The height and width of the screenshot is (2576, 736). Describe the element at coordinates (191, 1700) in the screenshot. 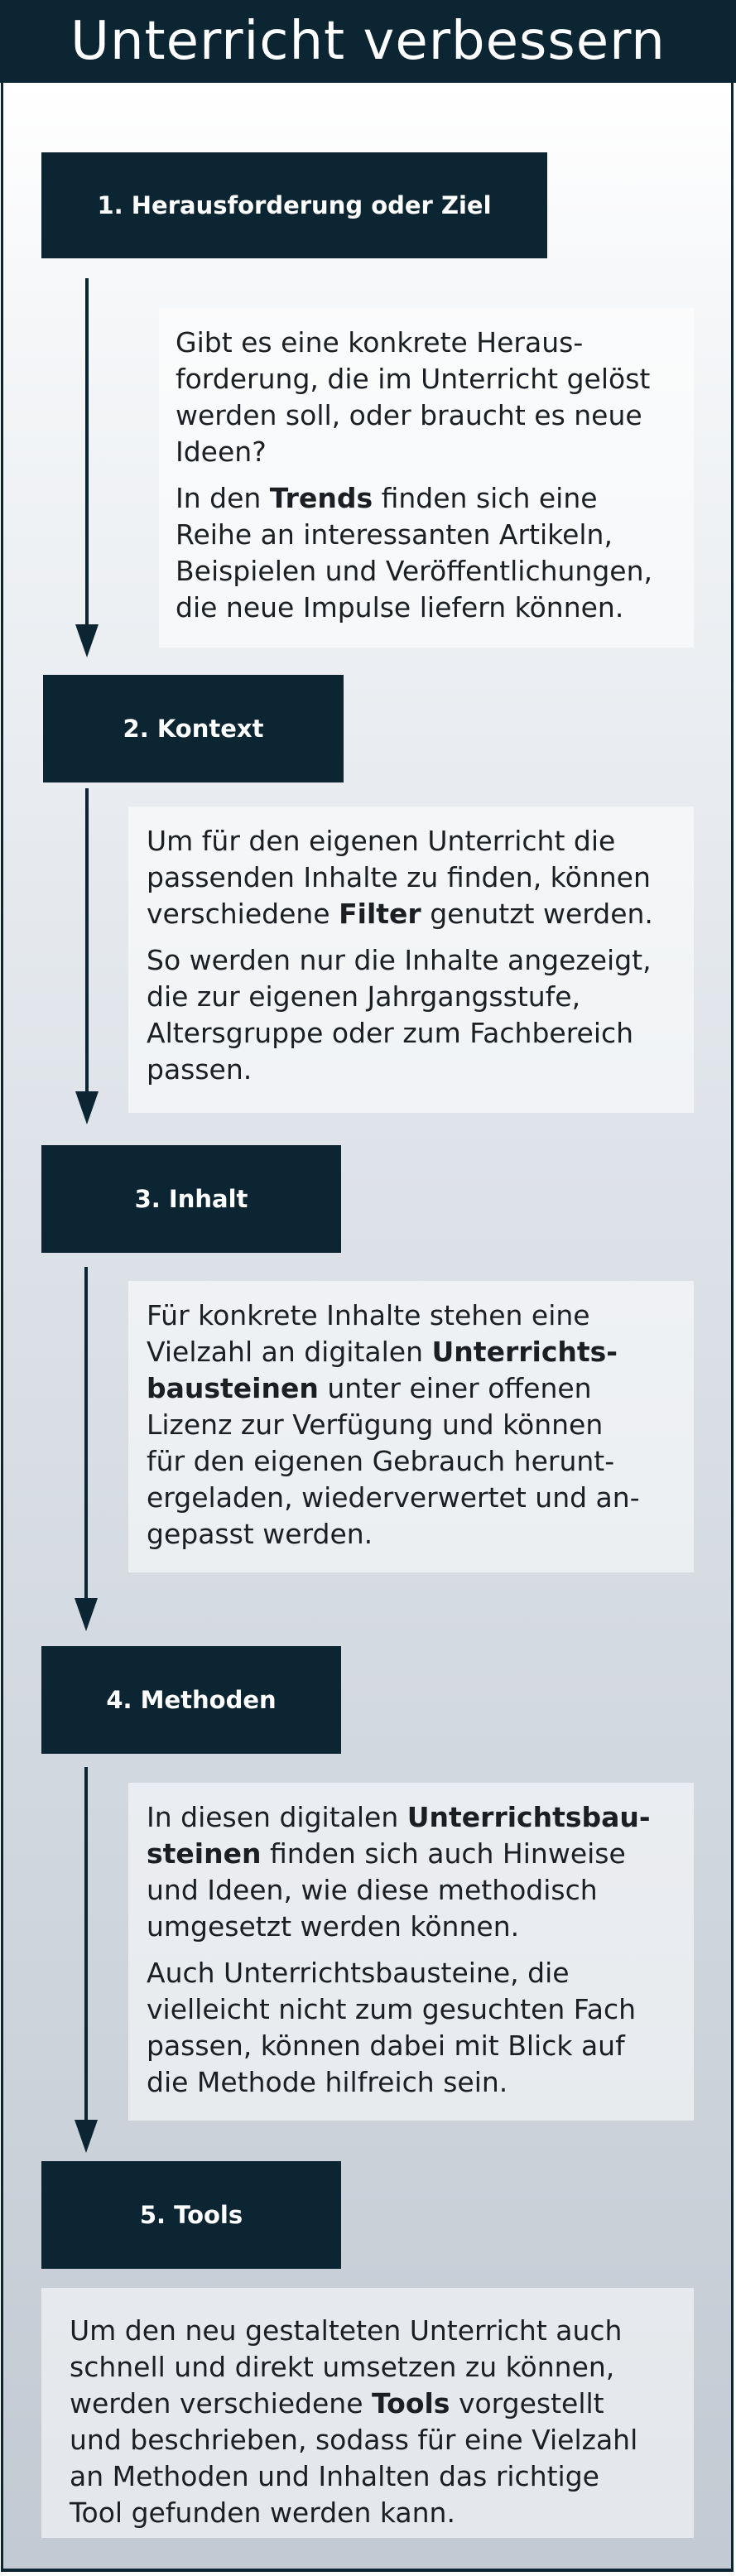

I see `step-4-label: 4. Methoden` at that location.